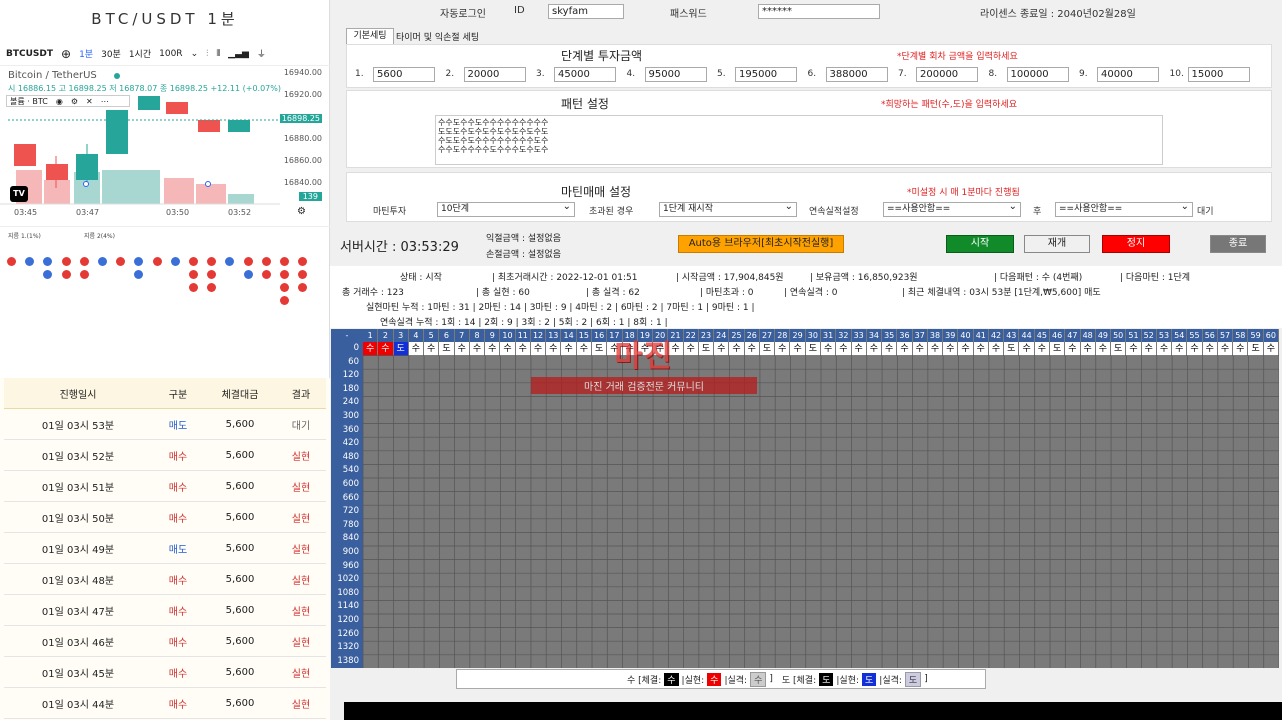 This screenshot has width=1282, height=720. I want to click on over-select: 1단계 재시작, so click(728, 208).